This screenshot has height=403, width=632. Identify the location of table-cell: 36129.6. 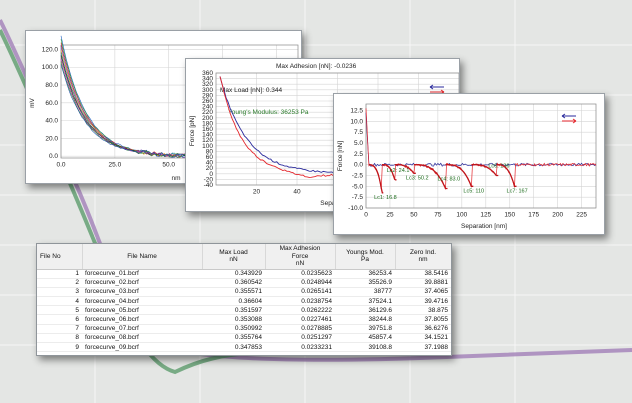
(365, 310).